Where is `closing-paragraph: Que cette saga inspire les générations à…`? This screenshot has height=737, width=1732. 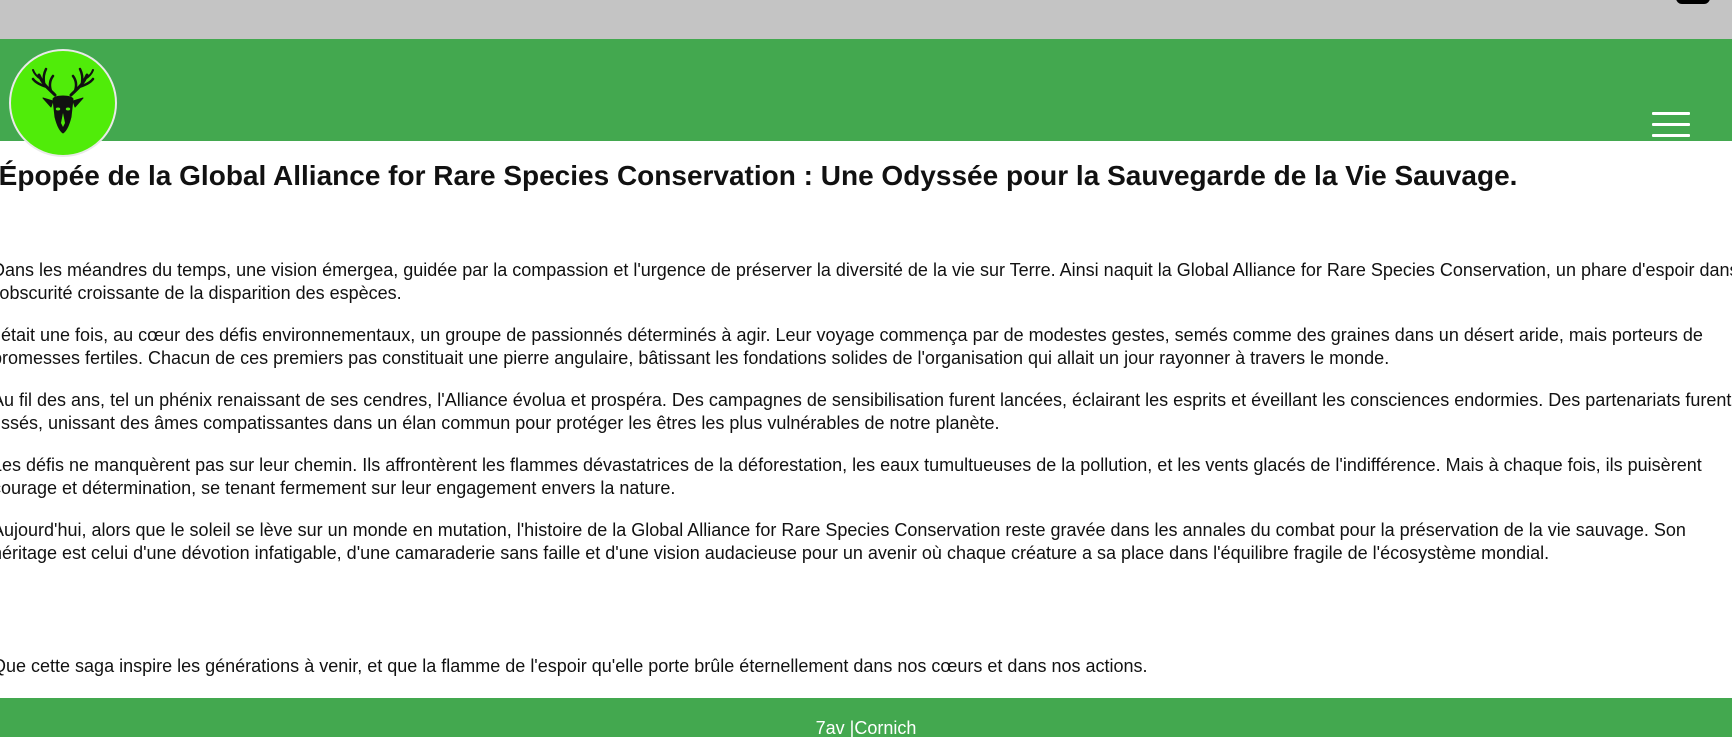 closing-paragraph: Que cette saga inspire les générations à… is located at coordinates (574, 666).